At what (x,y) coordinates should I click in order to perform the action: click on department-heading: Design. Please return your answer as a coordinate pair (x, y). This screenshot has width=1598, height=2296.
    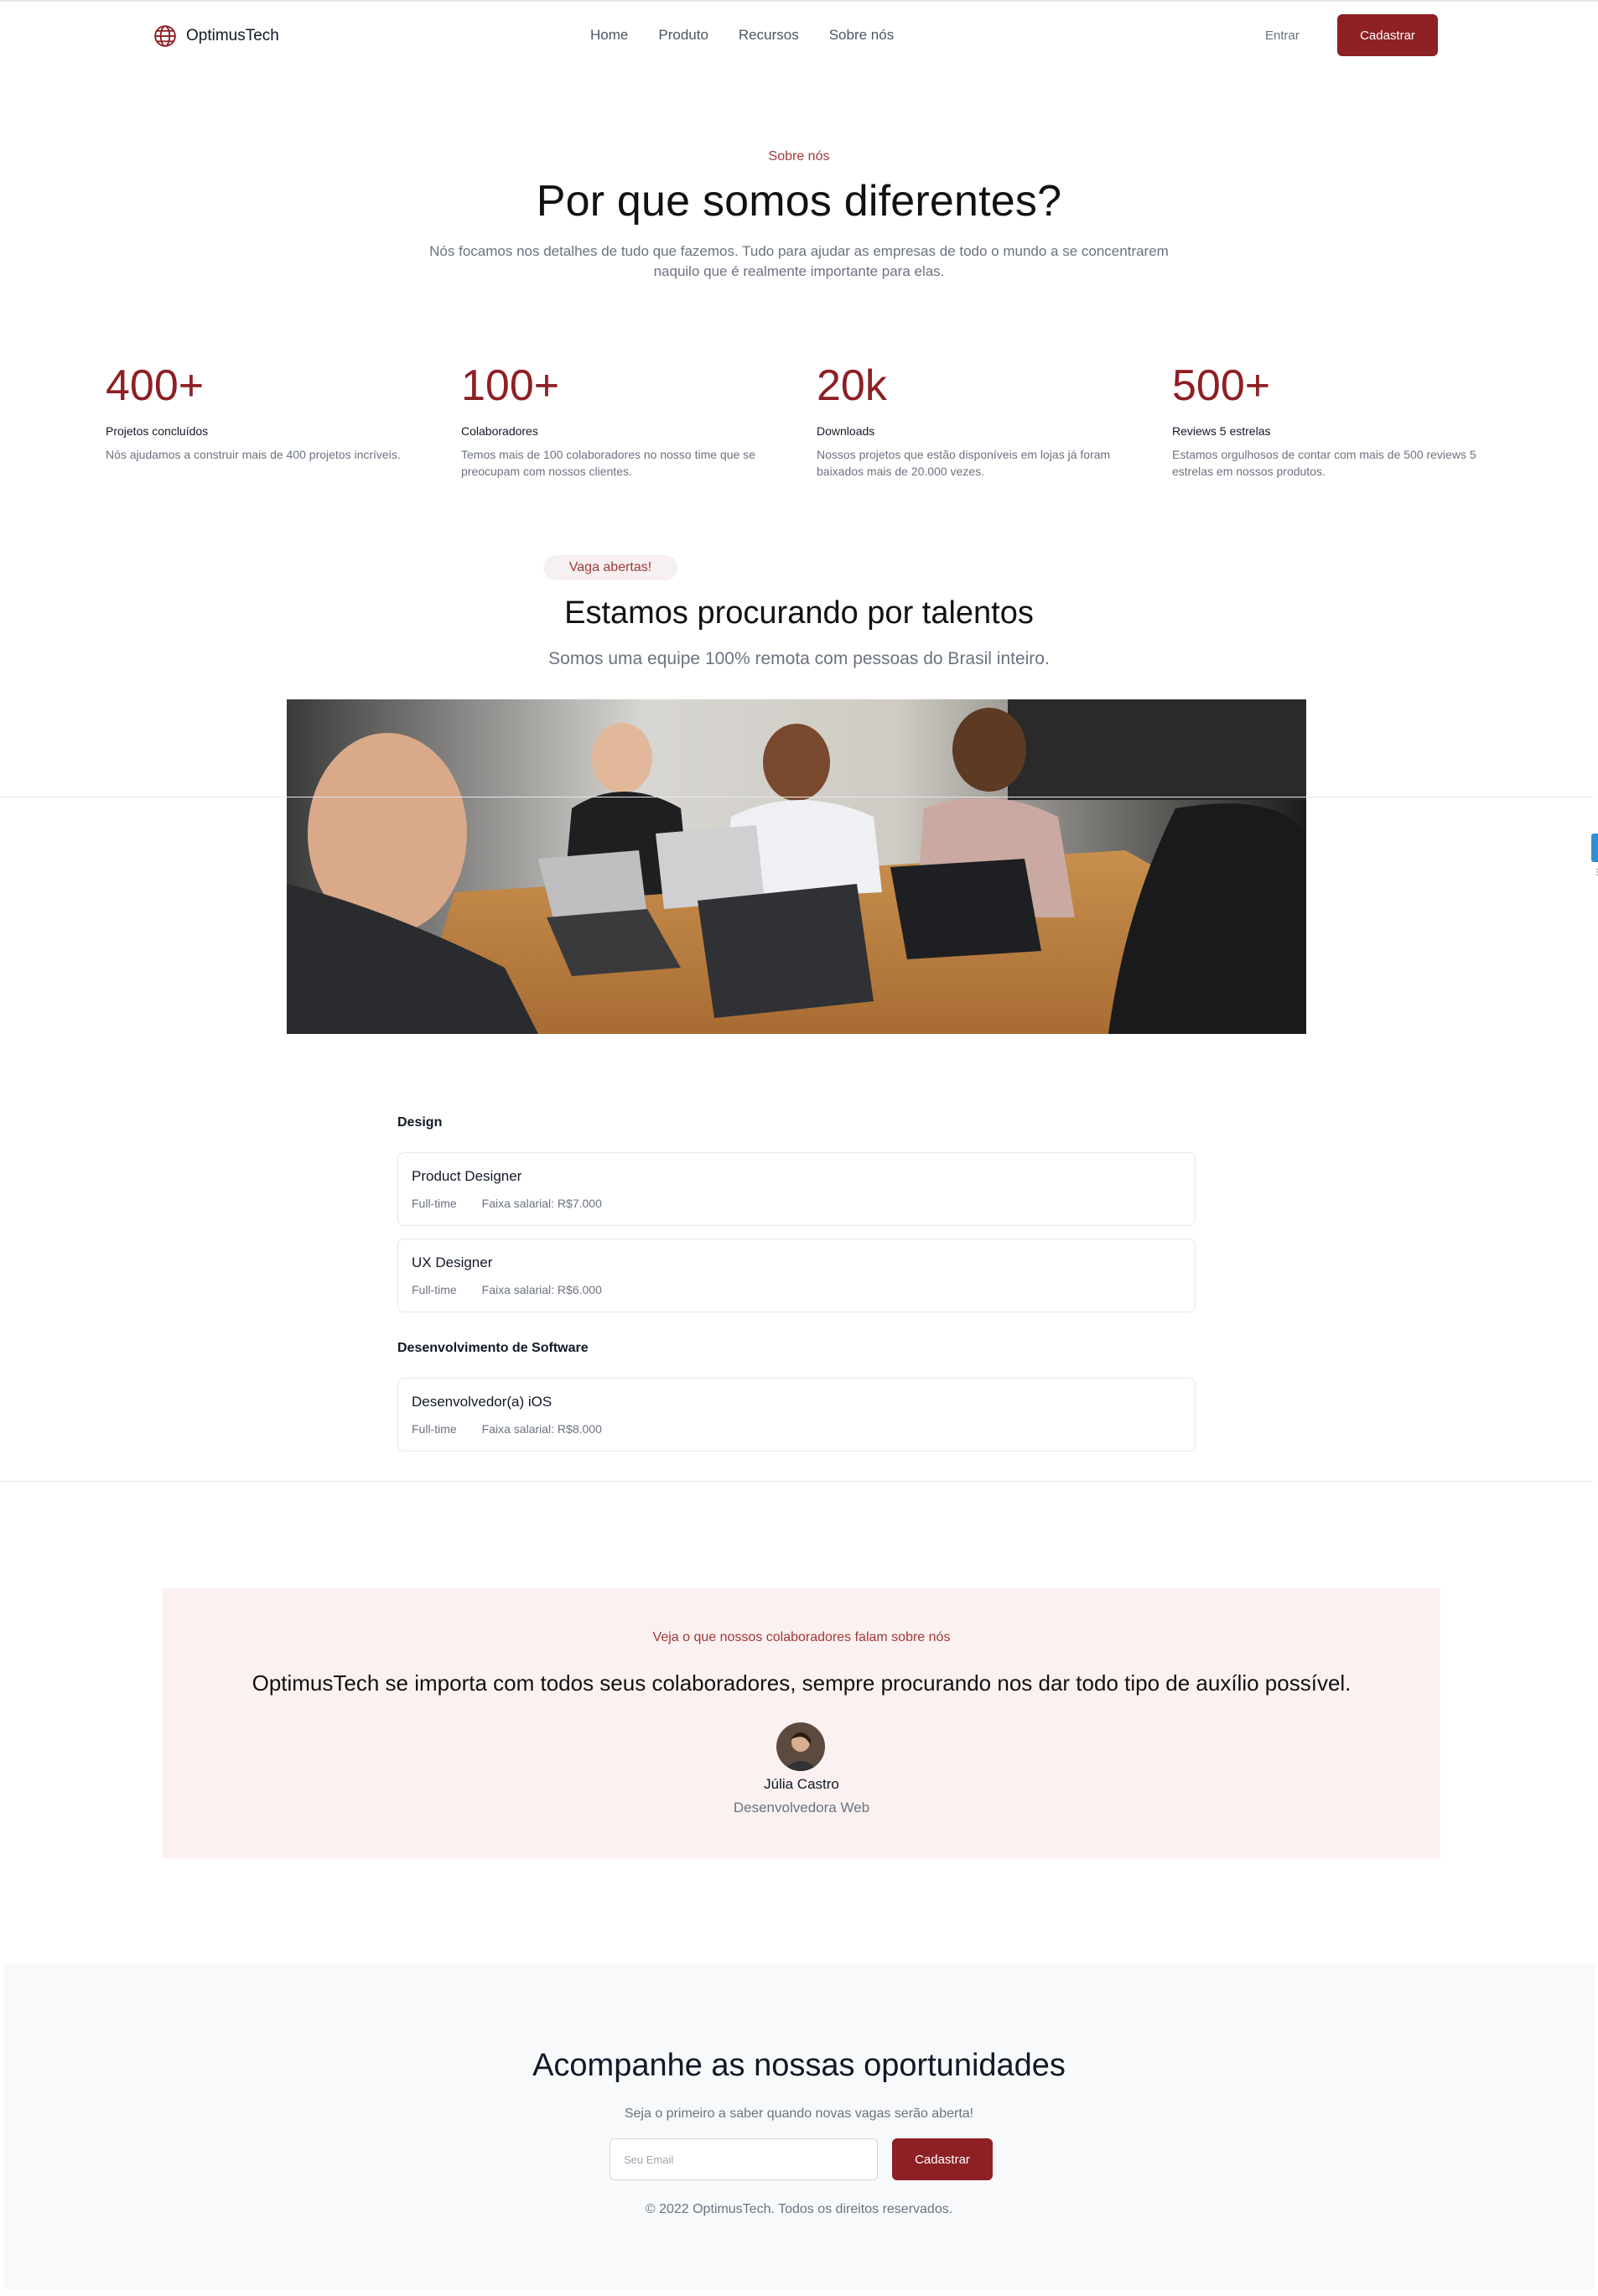
    Looking at the image, I should click on (420, 1122).